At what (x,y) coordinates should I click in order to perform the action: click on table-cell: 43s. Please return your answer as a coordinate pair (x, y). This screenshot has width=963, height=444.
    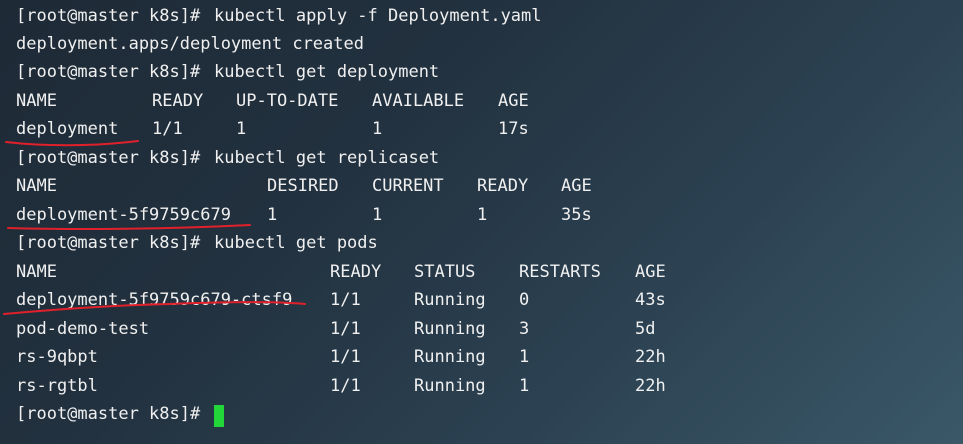
    Looking at the image, I should click on (650, 300).